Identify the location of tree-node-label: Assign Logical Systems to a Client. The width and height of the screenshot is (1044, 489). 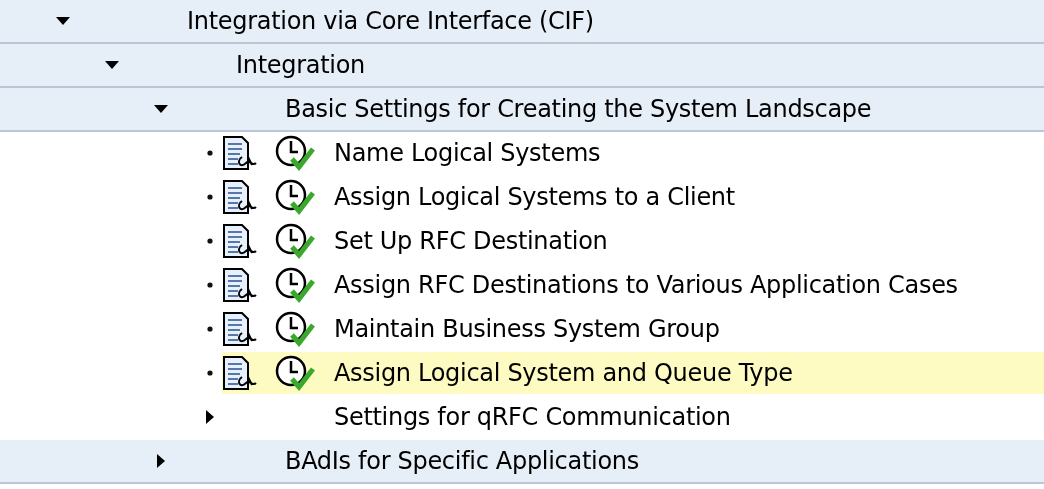
(534, 197).